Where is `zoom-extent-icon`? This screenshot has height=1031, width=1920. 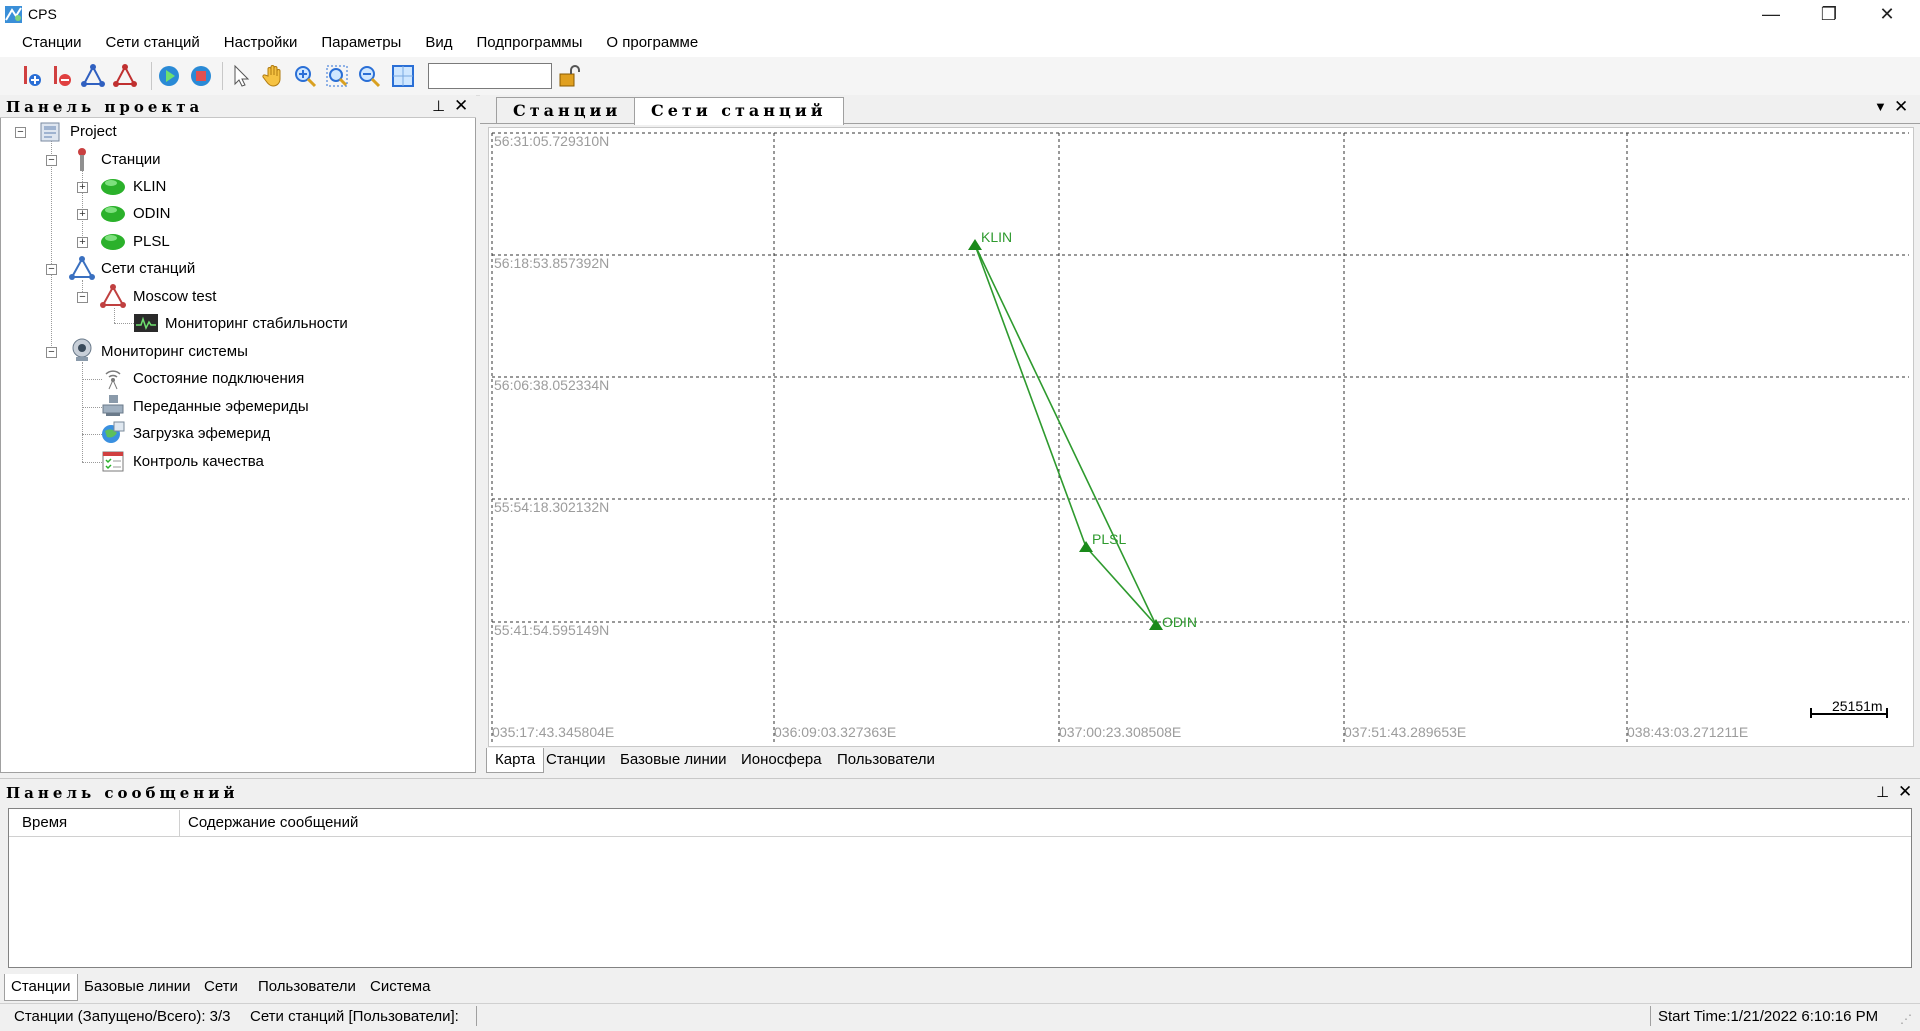
zoom-extent-icon is located at coordinates (337, 76).